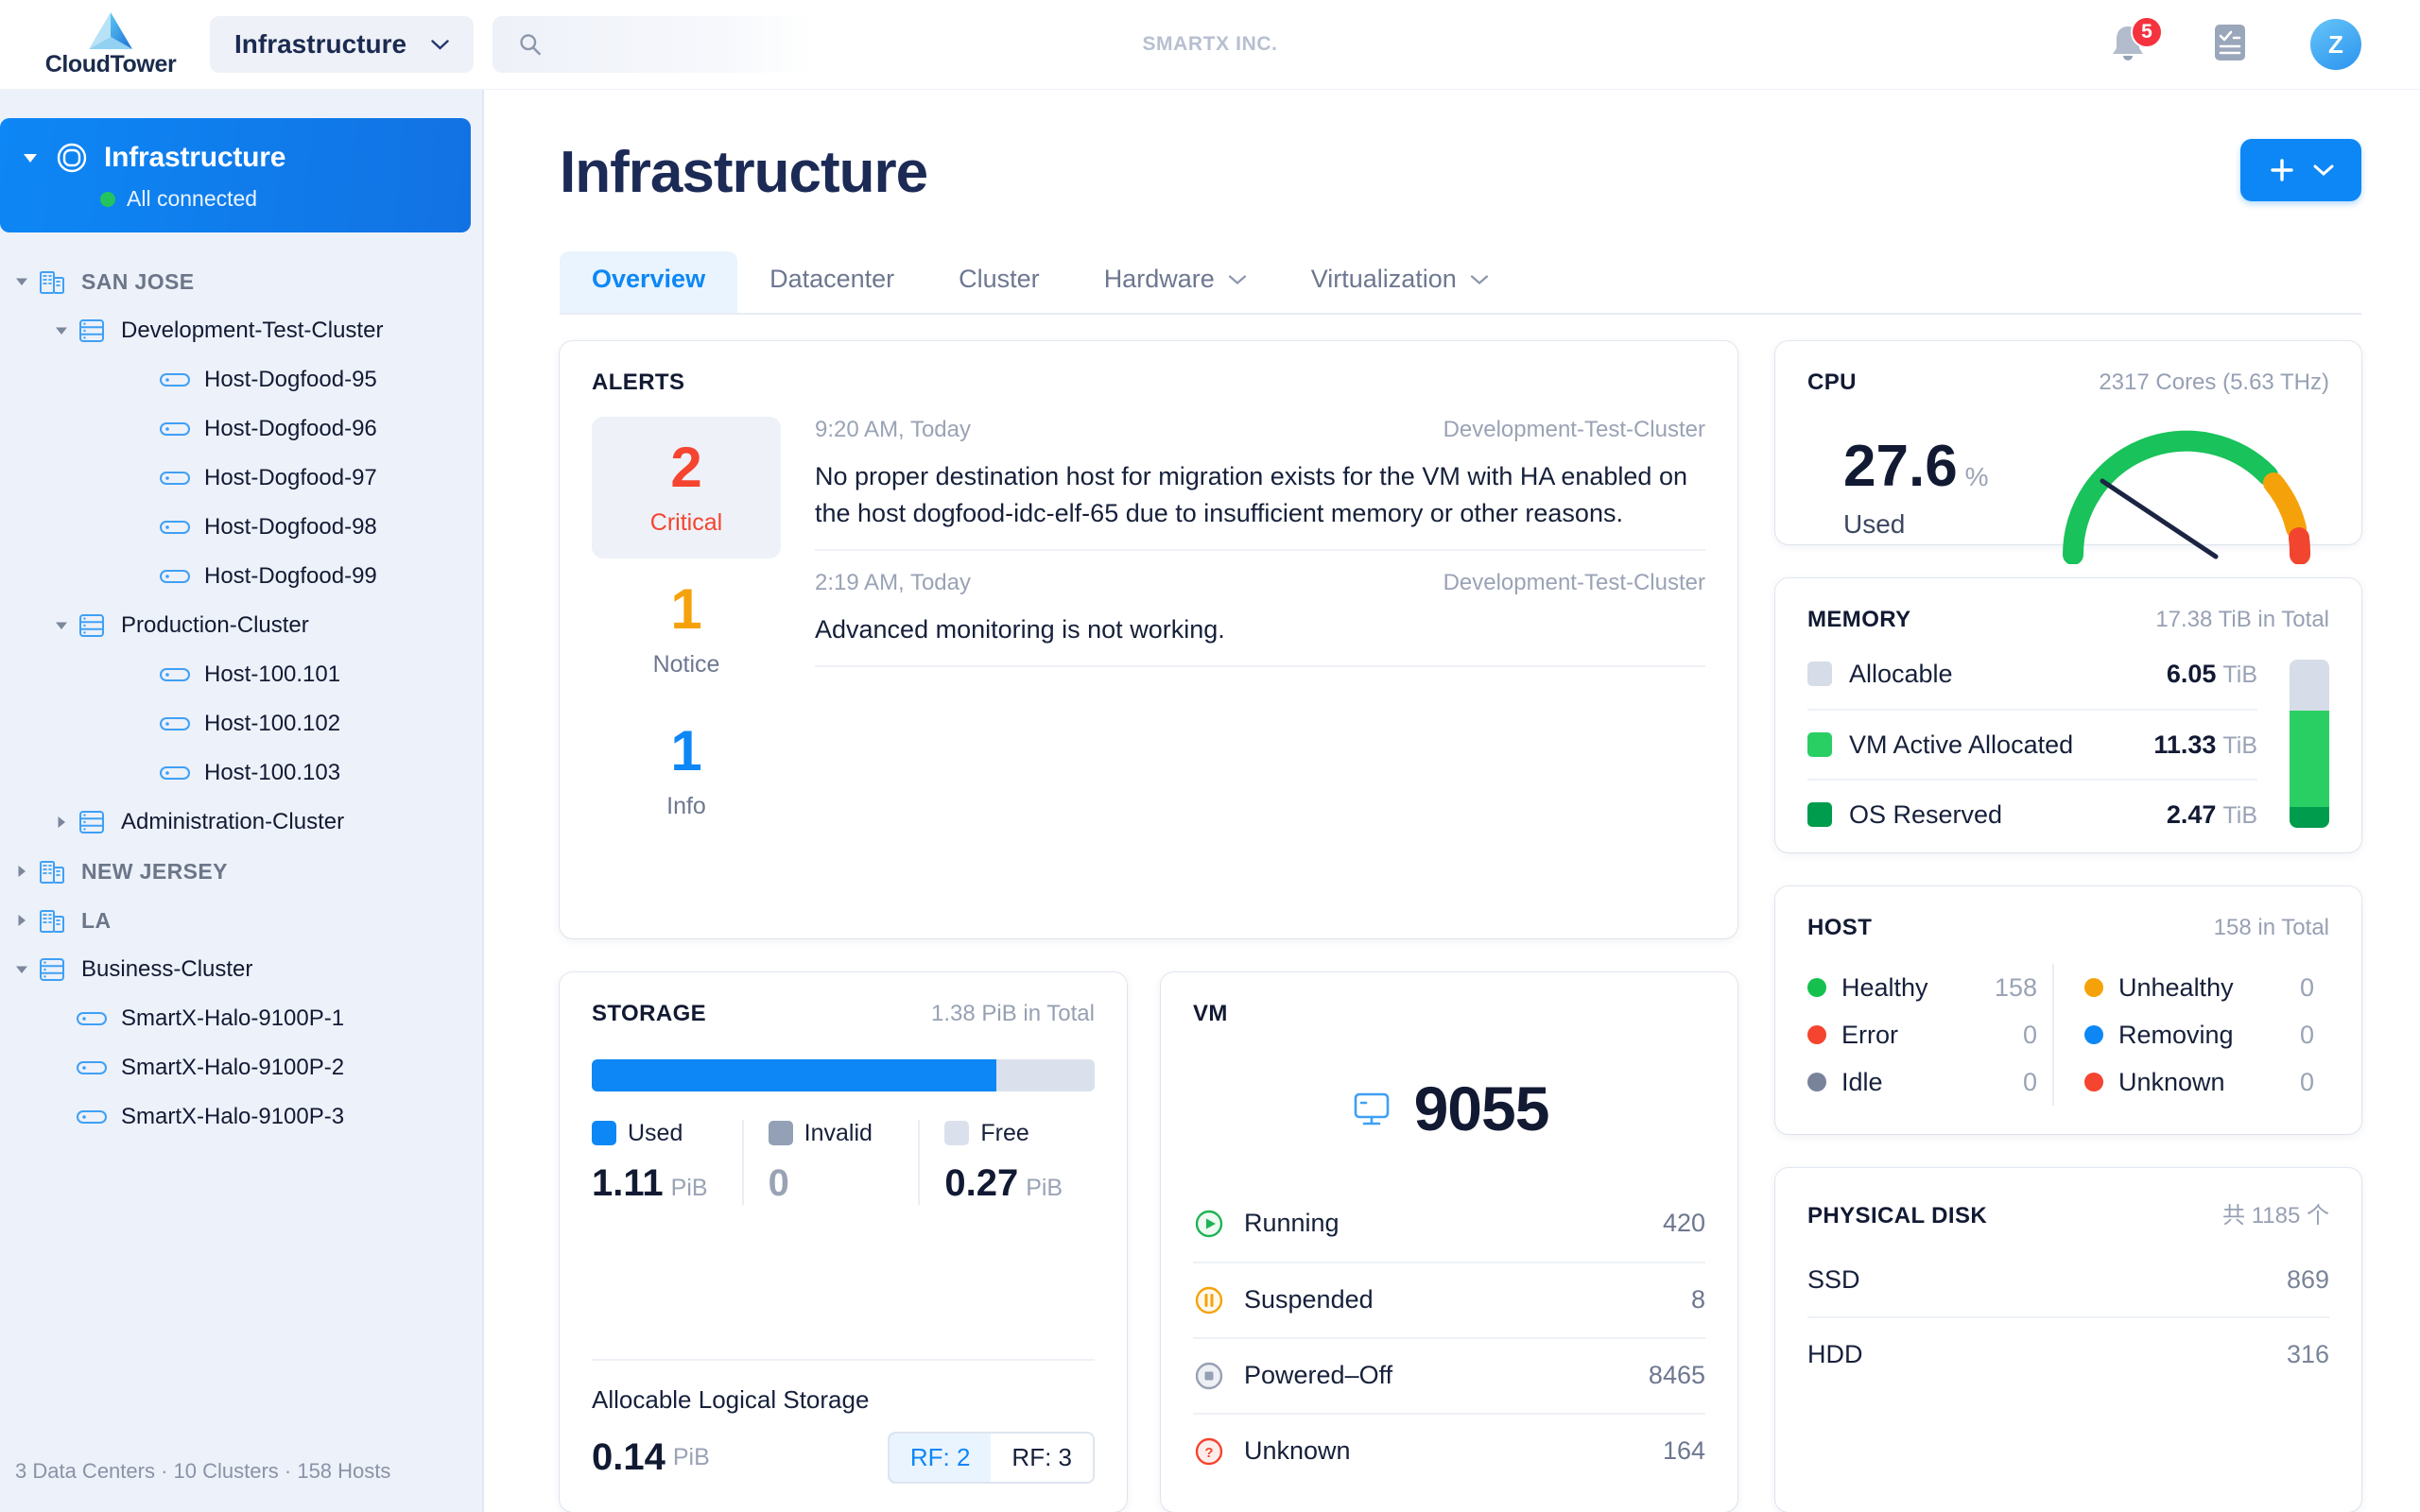  I want to click on tree-node-label: Host-100.102, so click(272, 723).